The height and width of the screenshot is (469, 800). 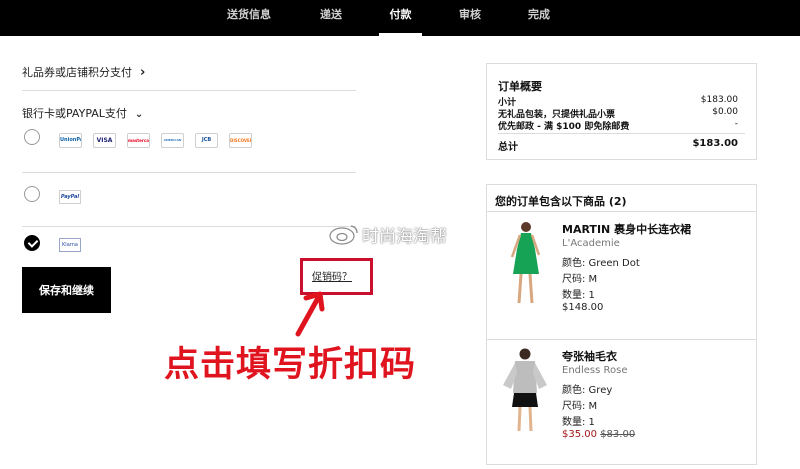 I want to click on klarna-payment-radio, so click(x=32, y=243).